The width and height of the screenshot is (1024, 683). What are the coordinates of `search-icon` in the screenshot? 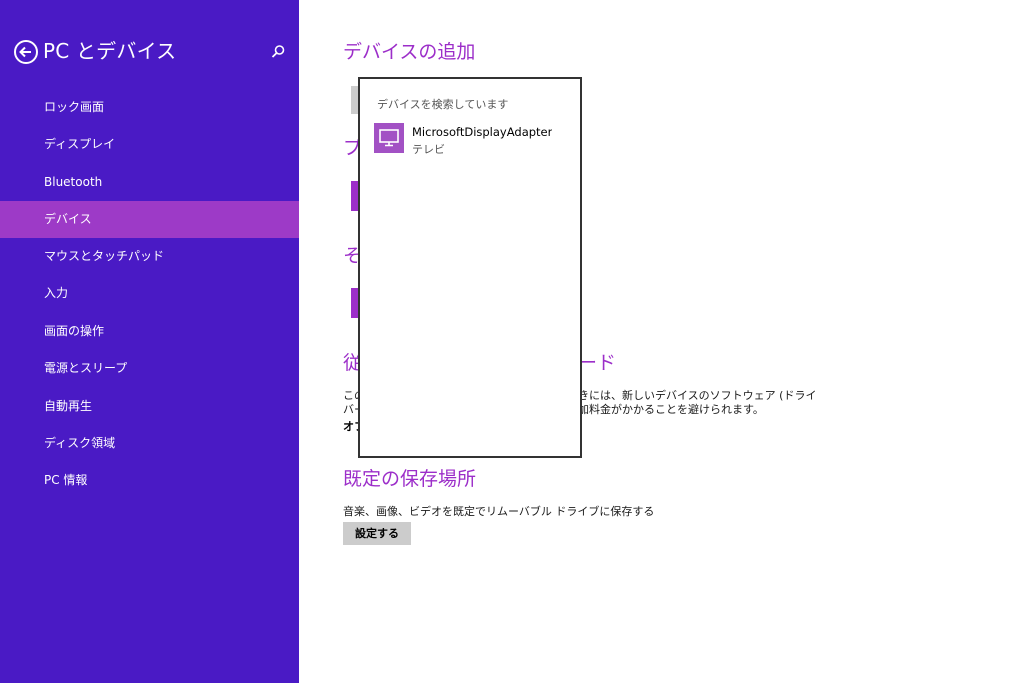 It's located at (278, 51).